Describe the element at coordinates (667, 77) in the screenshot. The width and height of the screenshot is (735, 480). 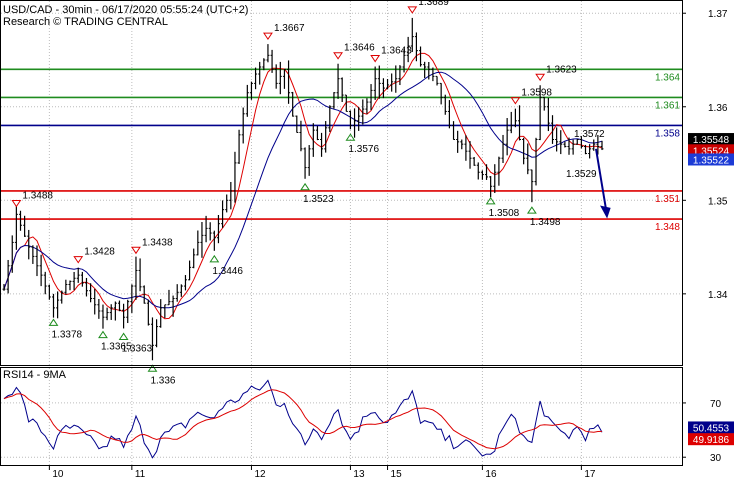
I see `key-level-label: 1.364` at that location.